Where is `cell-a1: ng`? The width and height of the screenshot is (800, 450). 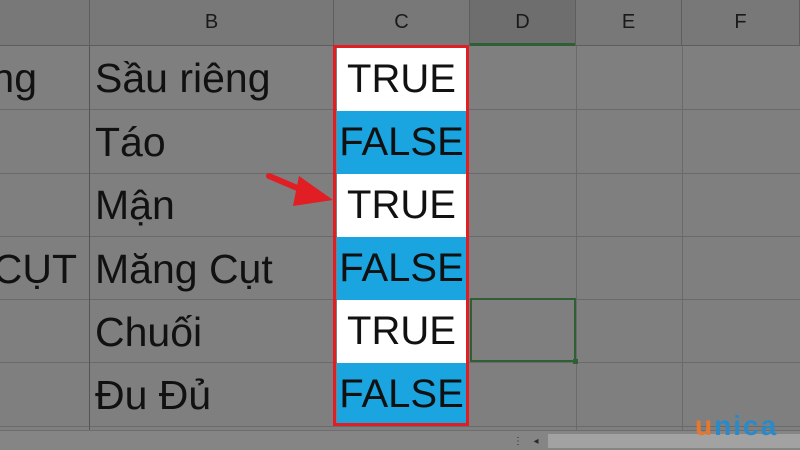 cell-a1: ng is located at coordinates (44, 78).